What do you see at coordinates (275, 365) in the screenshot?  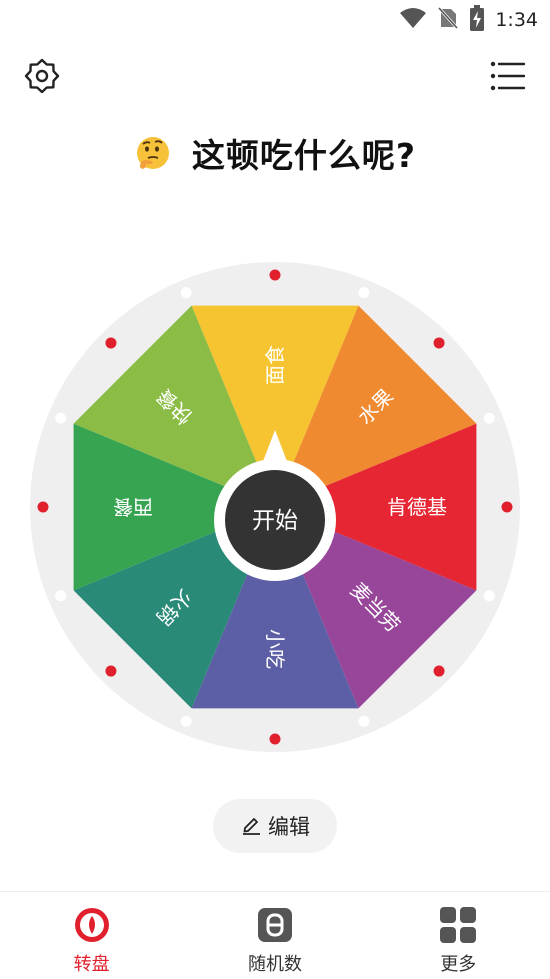 I see `wheel-segment-label: 面食` at bounding box center [275, 365].